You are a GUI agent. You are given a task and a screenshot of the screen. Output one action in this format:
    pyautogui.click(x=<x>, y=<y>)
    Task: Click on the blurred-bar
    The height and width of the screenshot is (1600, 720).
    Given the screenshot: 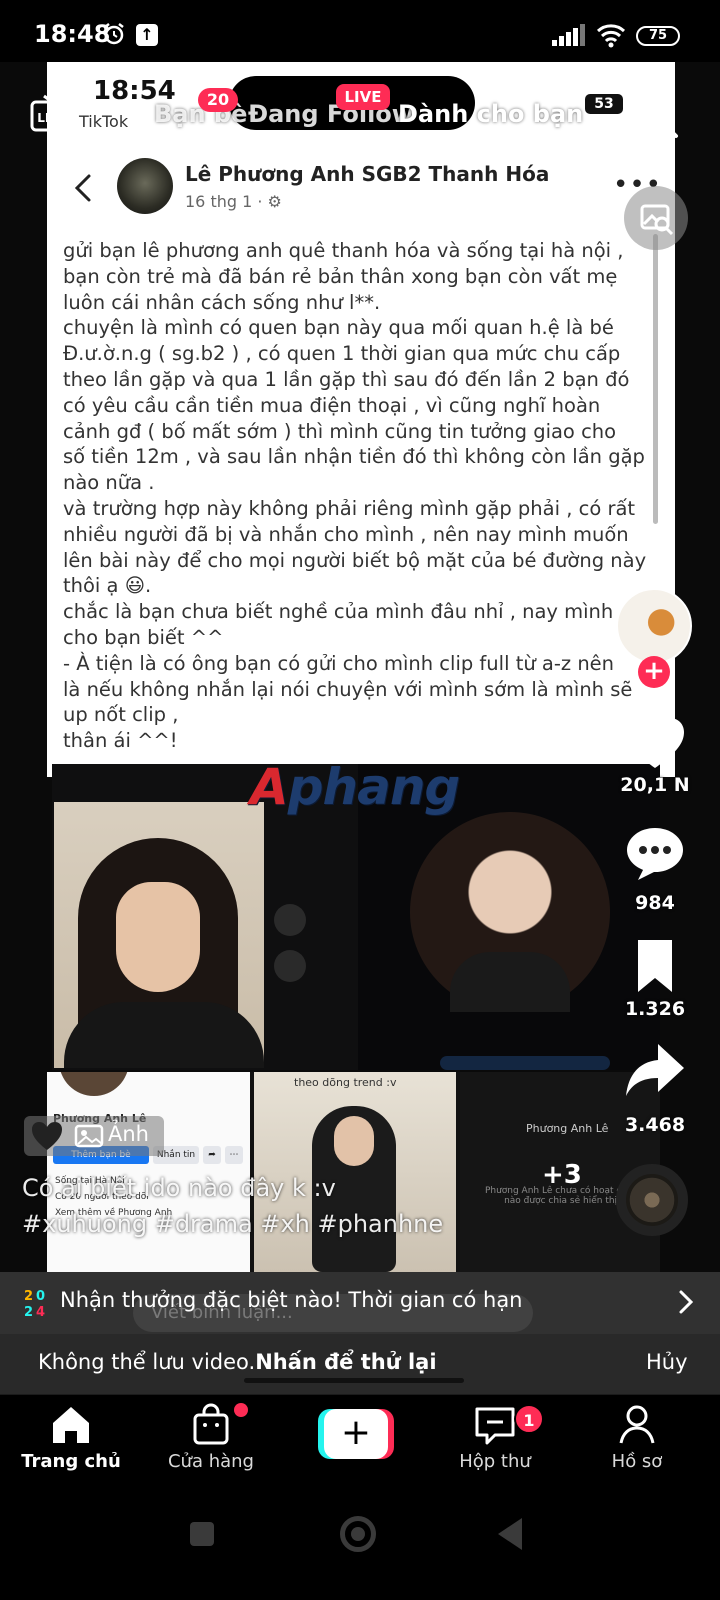 What is the action you would take?
    pyautogui.click(x=525, y=1063)
    